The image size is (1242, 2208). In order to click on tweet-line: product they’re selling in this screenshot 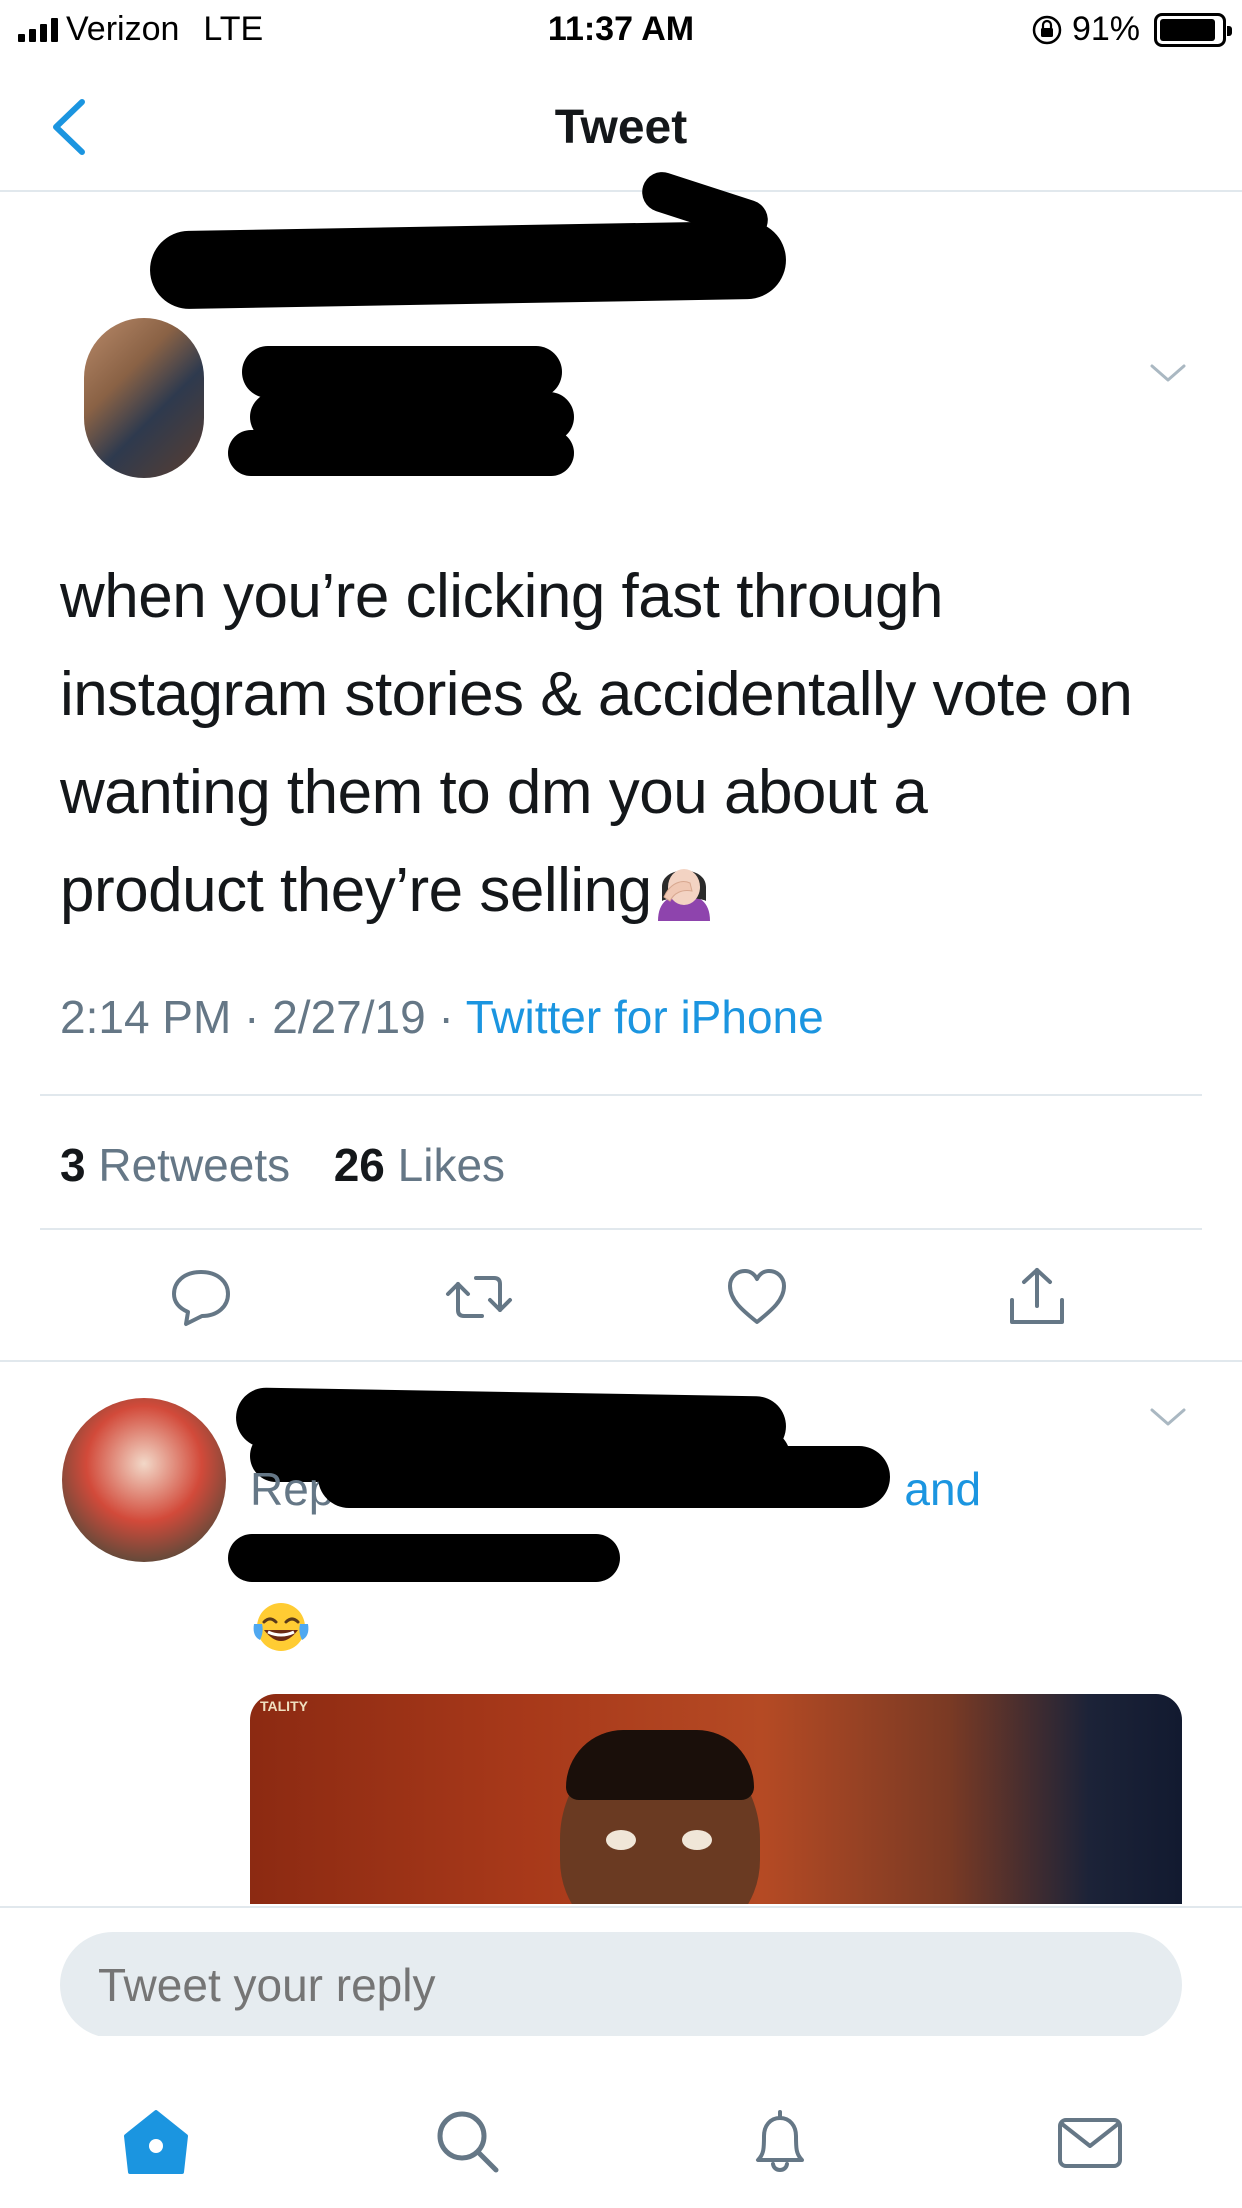, I will do `click(356, 890)`.